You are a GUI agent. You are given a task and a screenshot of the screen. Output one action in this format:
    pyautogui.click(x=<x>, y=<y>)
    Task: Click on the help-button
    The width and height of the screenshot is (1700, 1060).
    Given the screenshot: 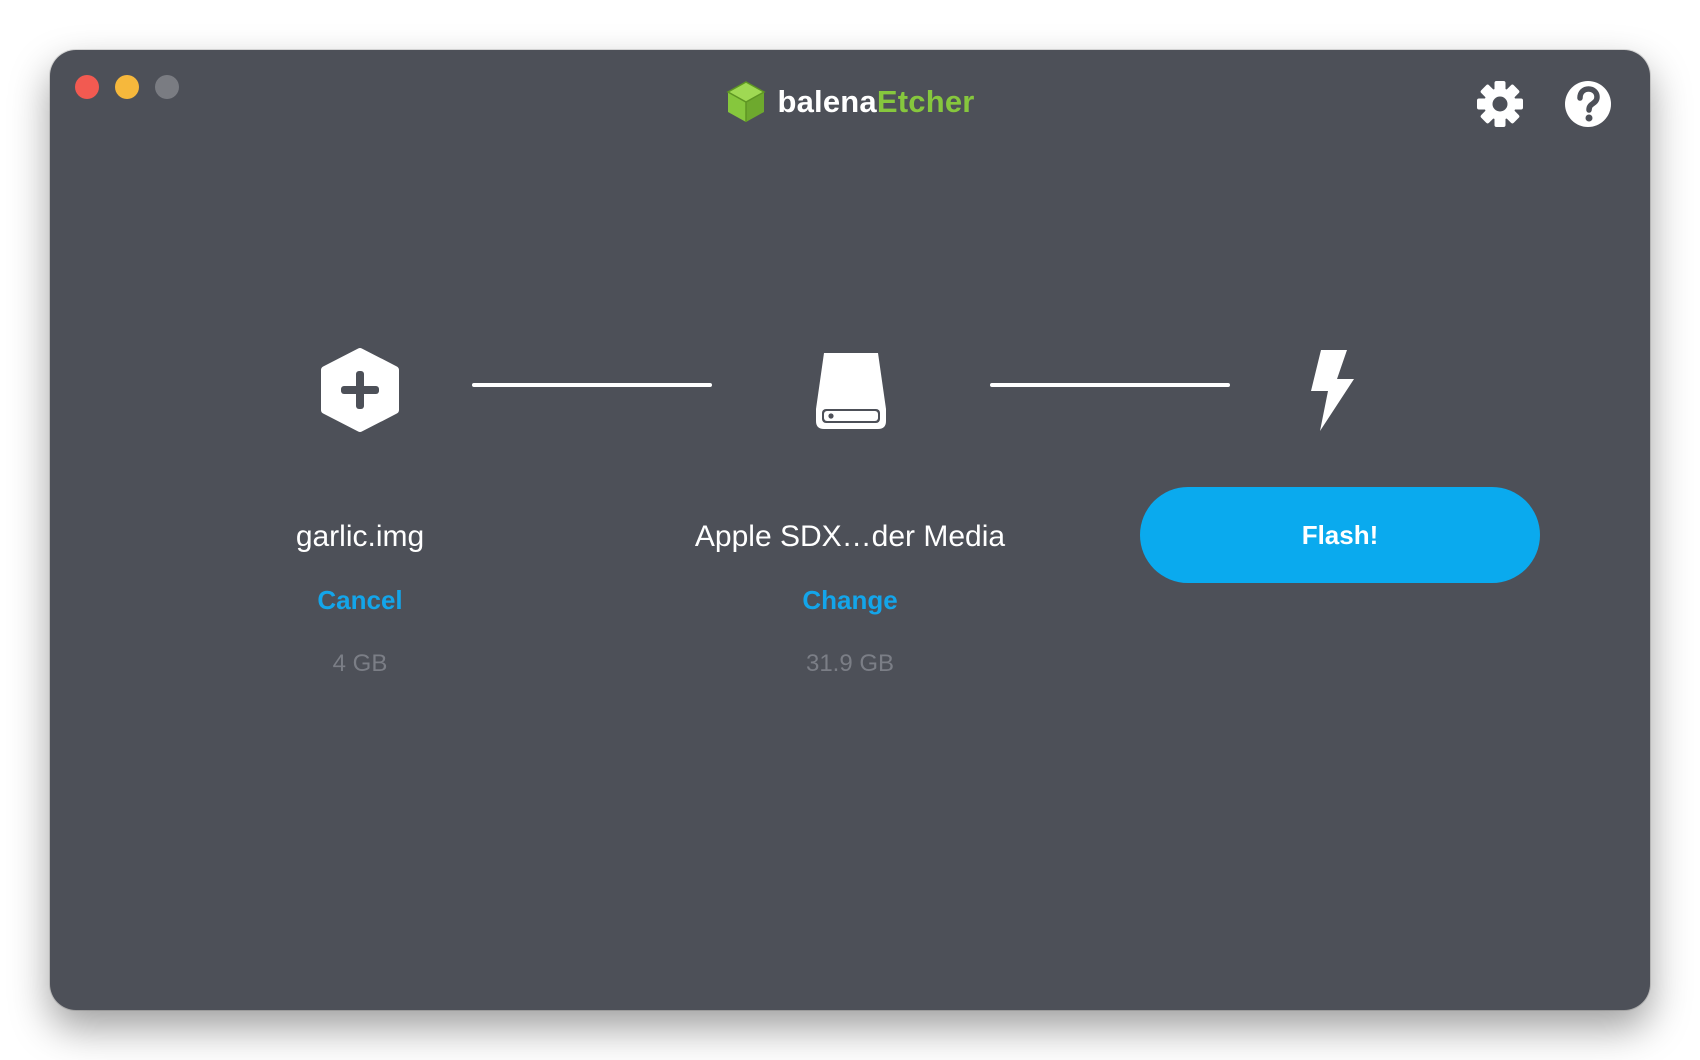 What is the action you would take?
    pyautogui.click(x=1588, y=104)
    